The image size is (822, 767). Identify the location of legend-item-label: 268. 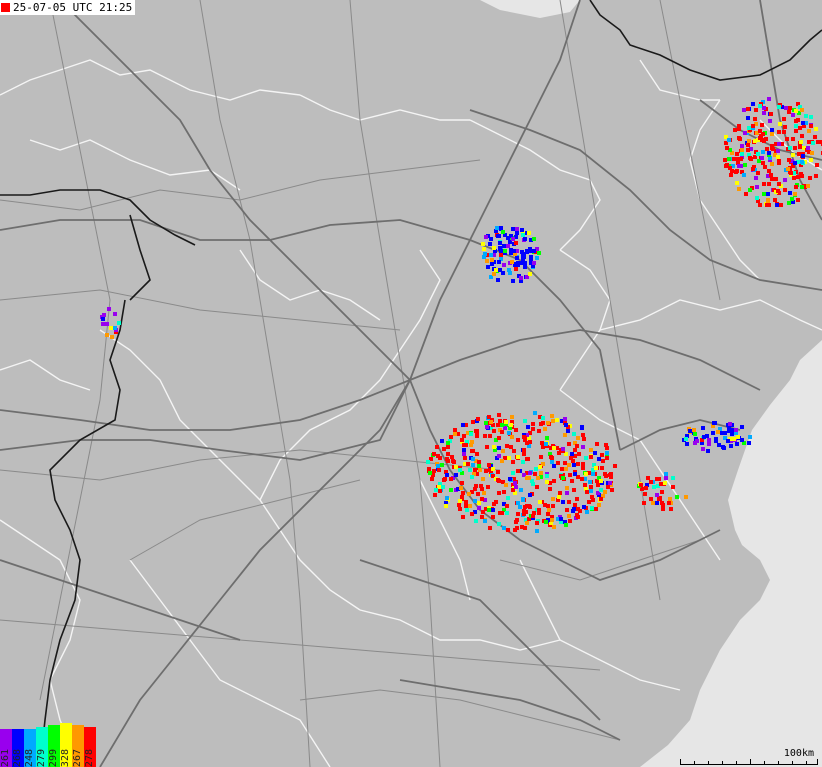
(17, 757).